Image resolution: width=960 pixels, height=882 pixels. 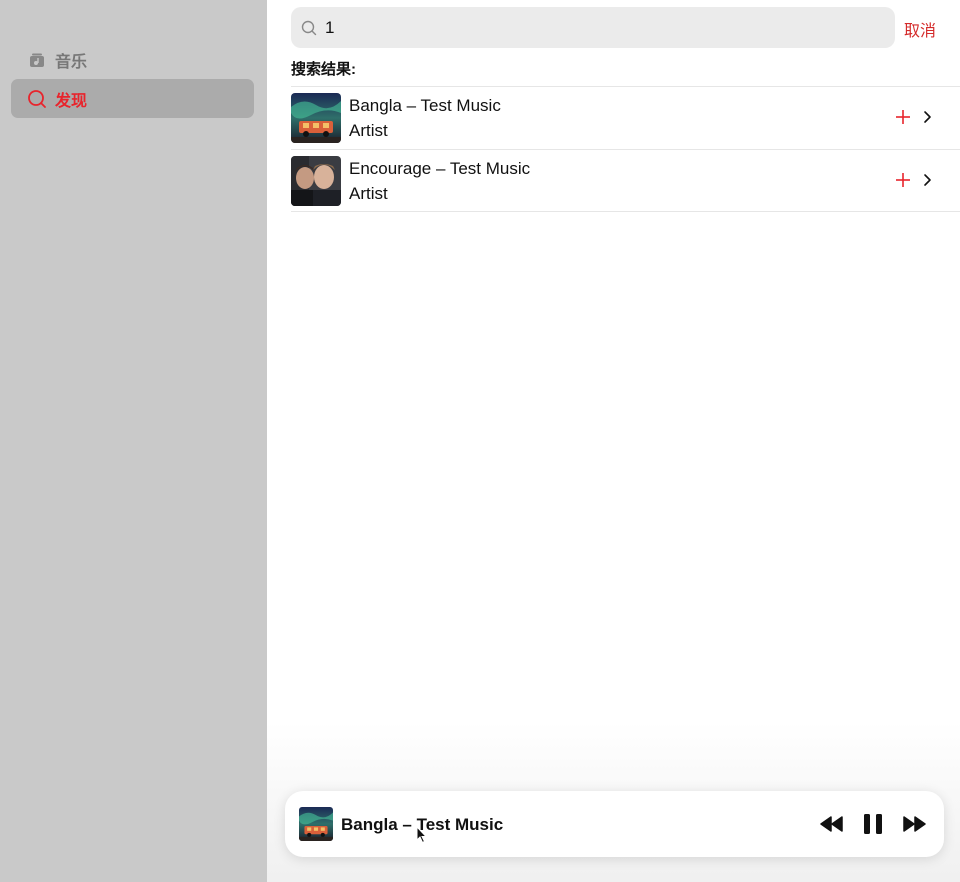 What do you see at coordinates (316, 824) in the screenshot?
I see `now-playing-art` at bounding box center [316, 824].